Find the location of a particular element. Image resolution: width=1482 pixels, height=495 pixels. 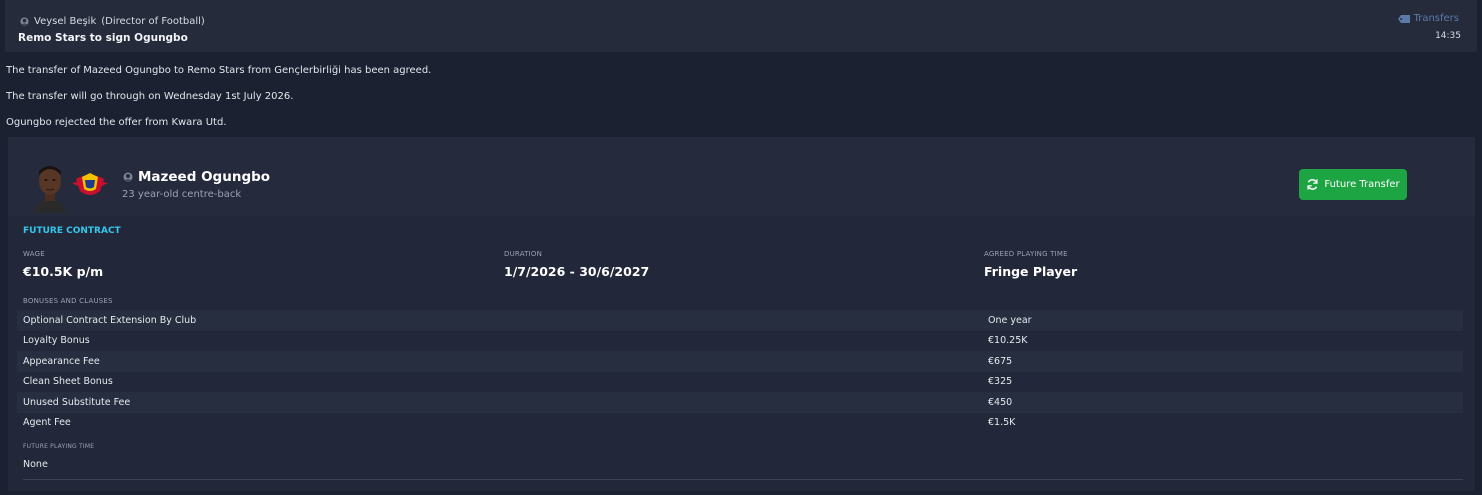

bonuses-label: BONUSES AND CLAUSES is located at coordinates (68, 301).